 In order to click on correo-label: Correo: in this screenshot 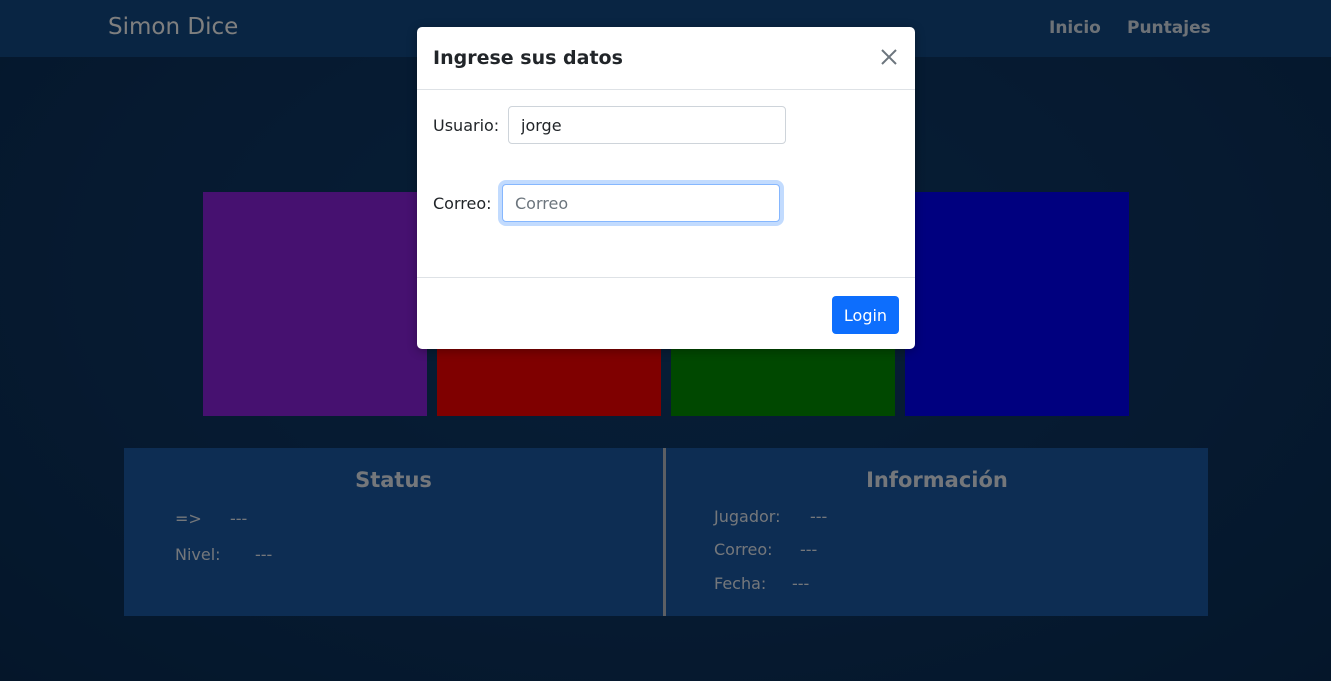, I will do `click(462, 203)`.